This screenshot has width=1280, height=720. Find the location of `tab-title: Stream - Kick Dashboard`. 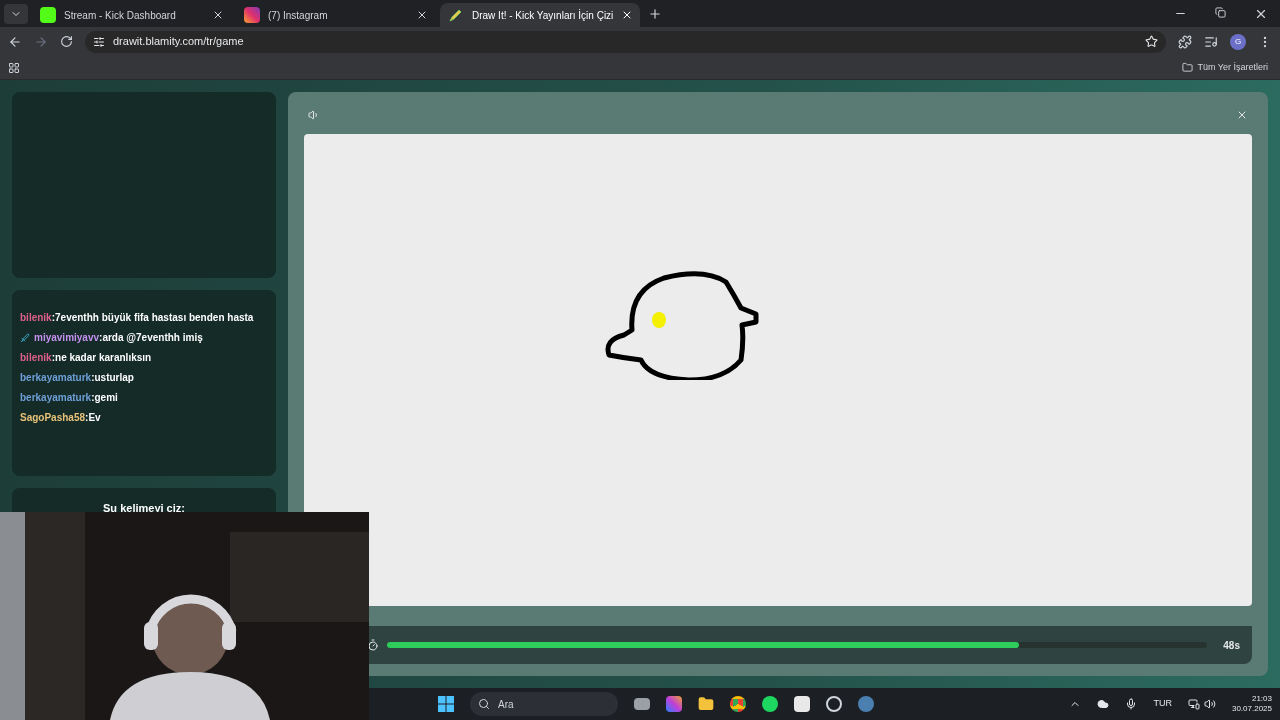

tab-title: Stream - Kick Dashboard is located at coordinates (120, 15).